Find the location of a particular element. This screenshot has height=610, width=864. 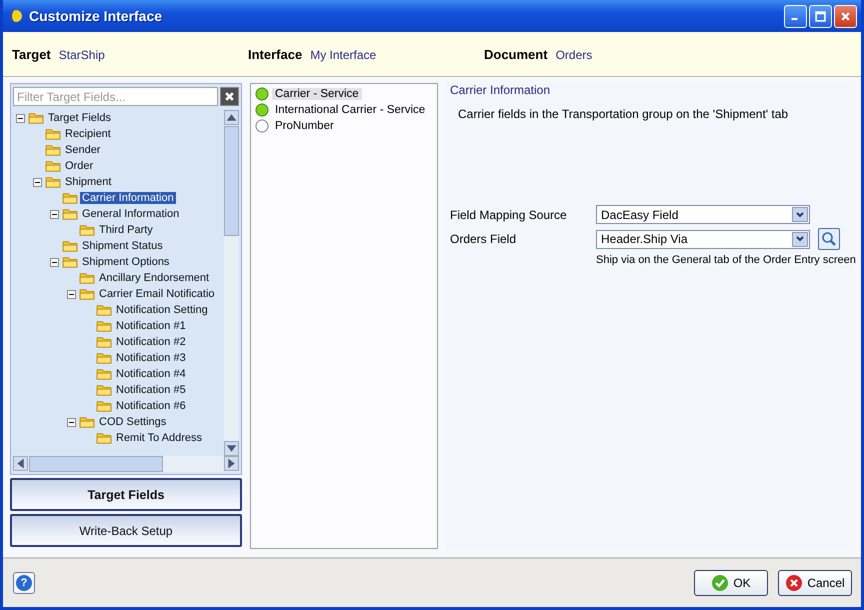

header-value: StarShip is located at coordinates (81, 55).